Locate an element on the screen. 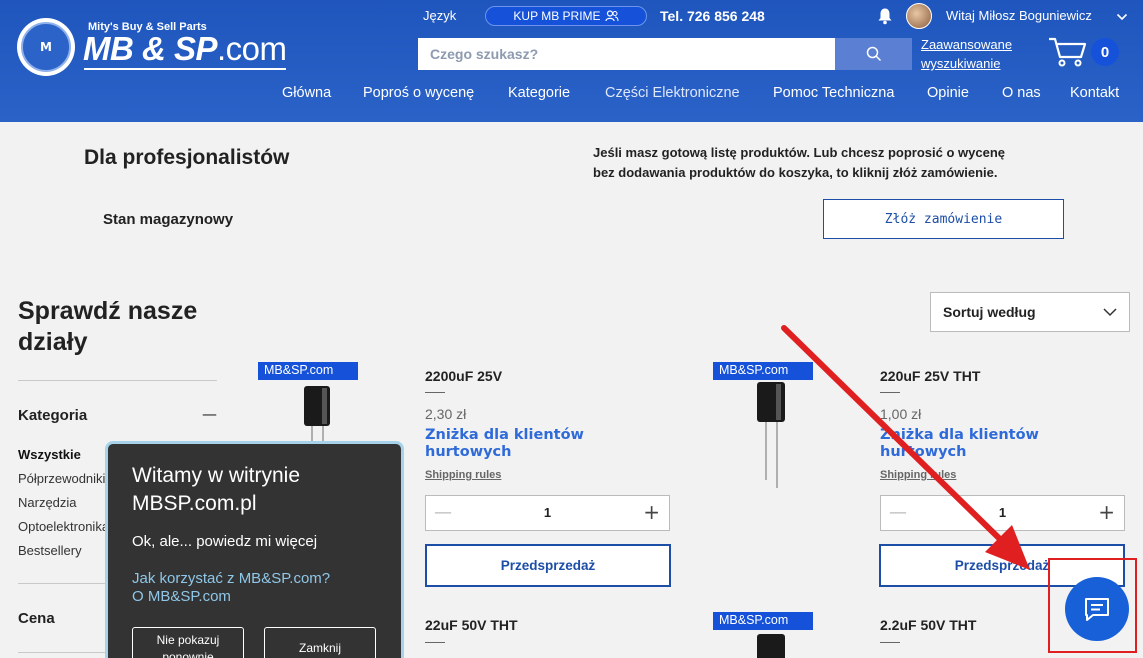  buy-prime-button: KUP MB PRIME is located at coordinates (566, 16).